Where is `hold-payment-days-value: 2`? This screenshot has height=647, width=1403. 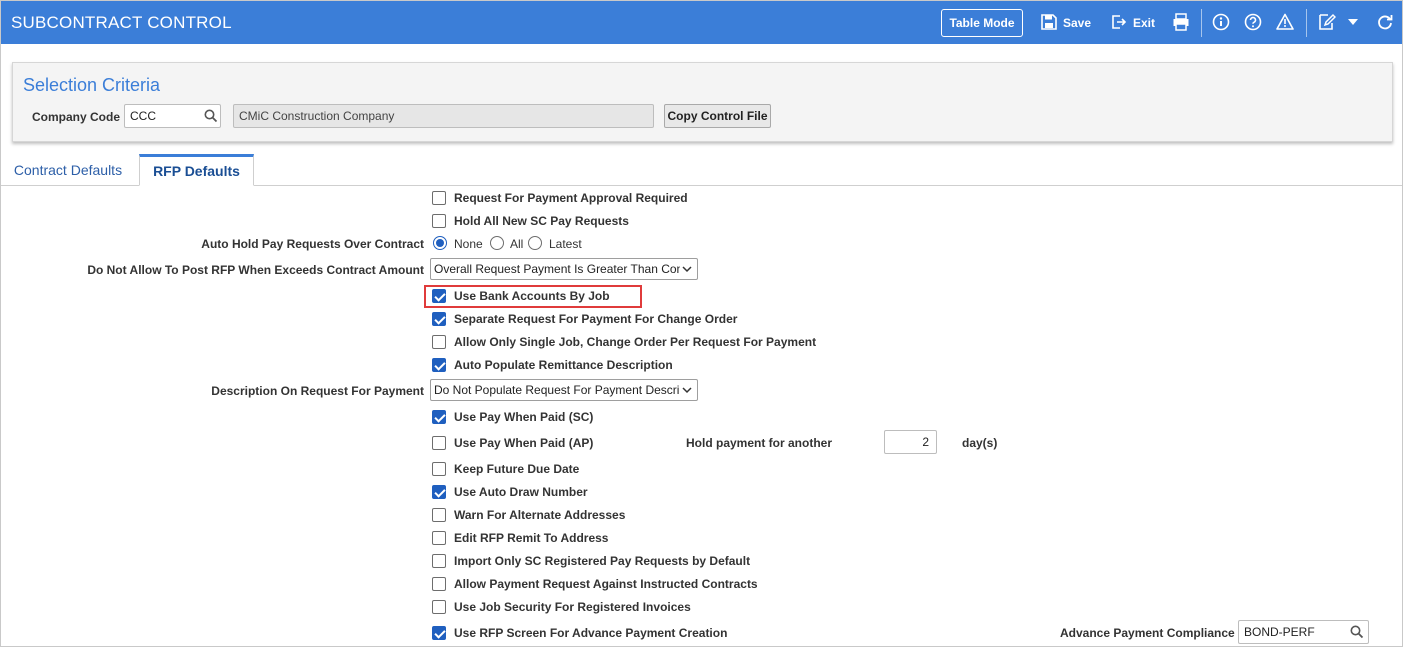 hold-payment-days-value: 2 is located at coordinates (925, 442).